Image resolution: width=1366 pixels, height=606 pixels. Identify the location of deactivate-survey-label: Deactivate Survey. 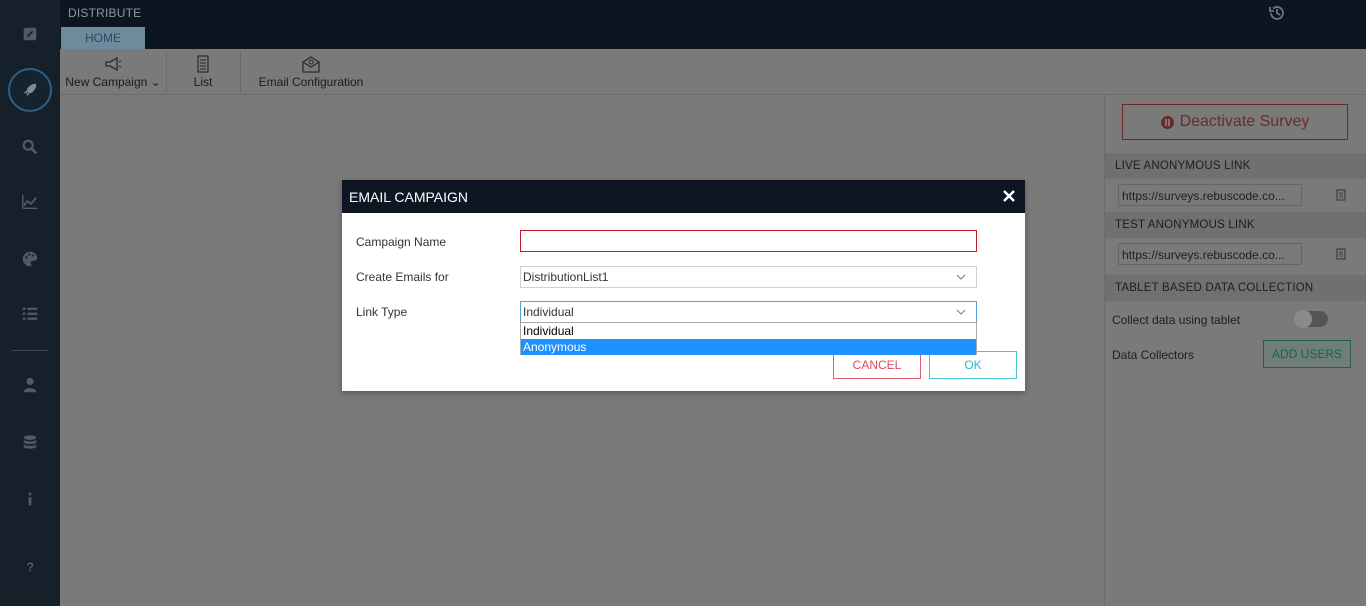
(1244, 121).